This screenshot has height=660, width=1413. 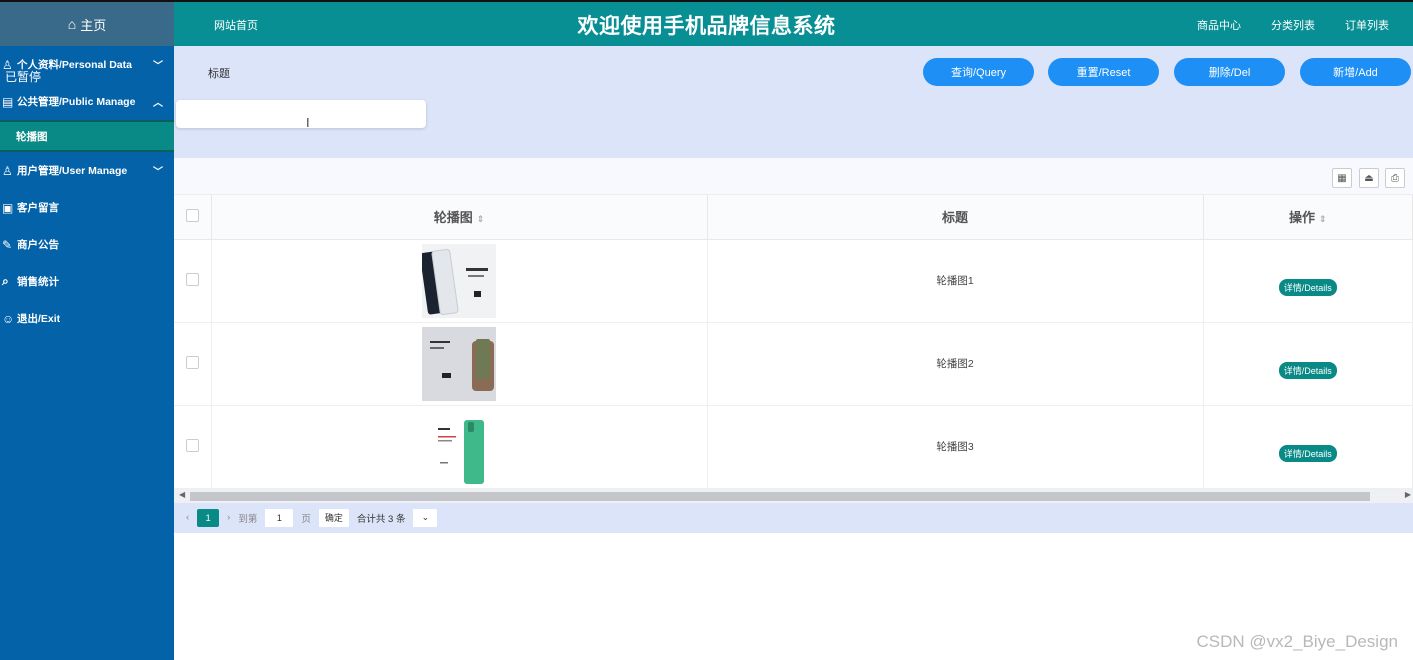 I want to click on chevron-down-icon: ⌄, so click(x=425, y=517).